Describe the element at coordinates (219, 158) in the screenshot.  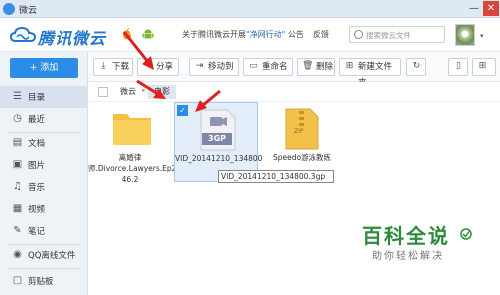
I see `file-name: VID_20141210_134800` at that location.